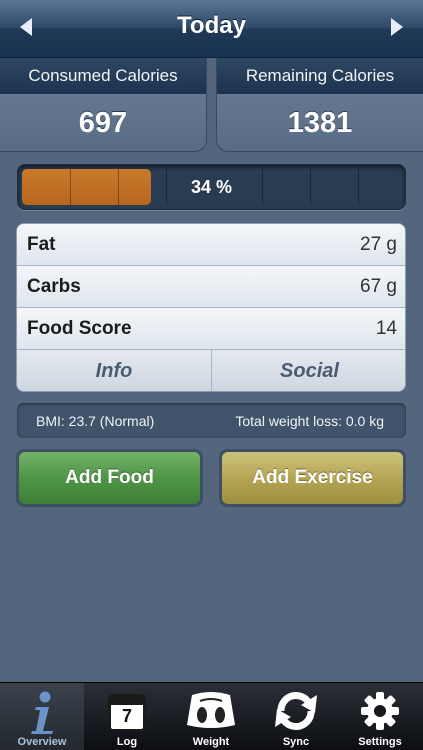 This screenshot has width=423, height=750. I want to click on food-score-value: 14, so click(386, 328).